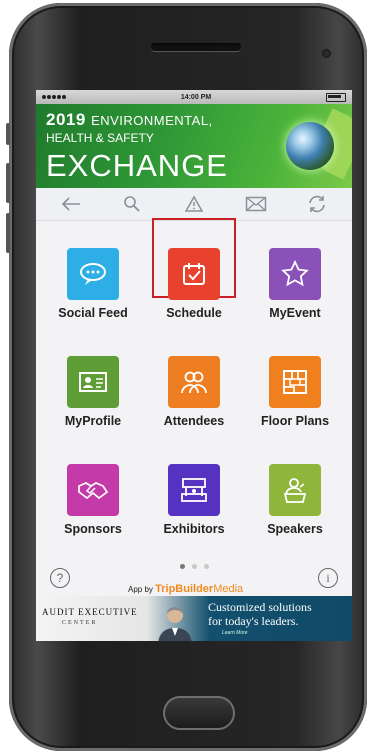  I want to click on brand-suffix: Media, so click(228, 589).